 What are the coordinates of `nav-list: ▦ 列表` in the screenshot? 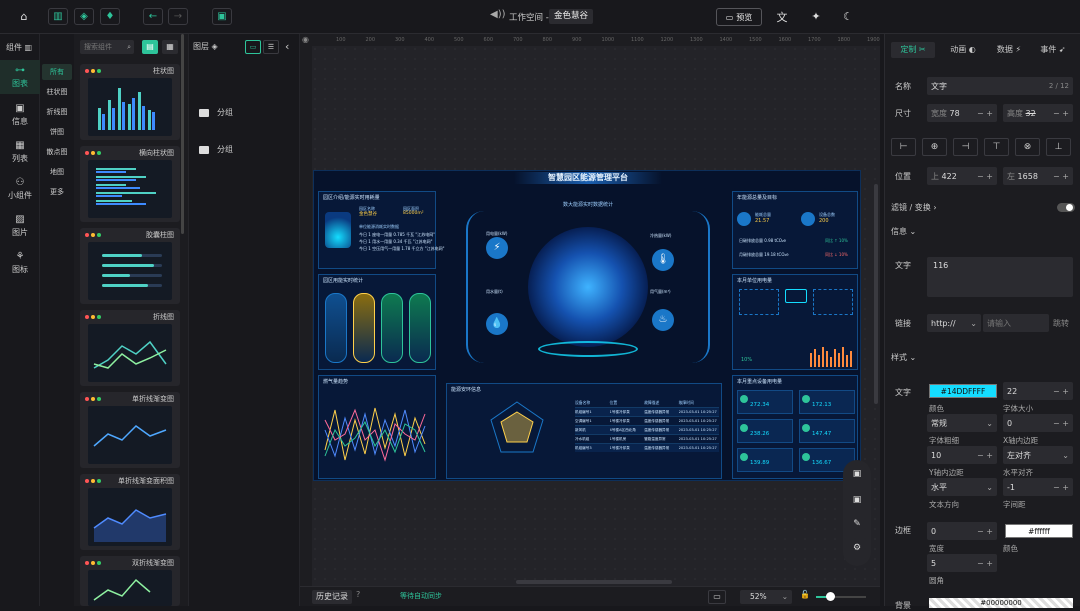 It's located at (20, 152).